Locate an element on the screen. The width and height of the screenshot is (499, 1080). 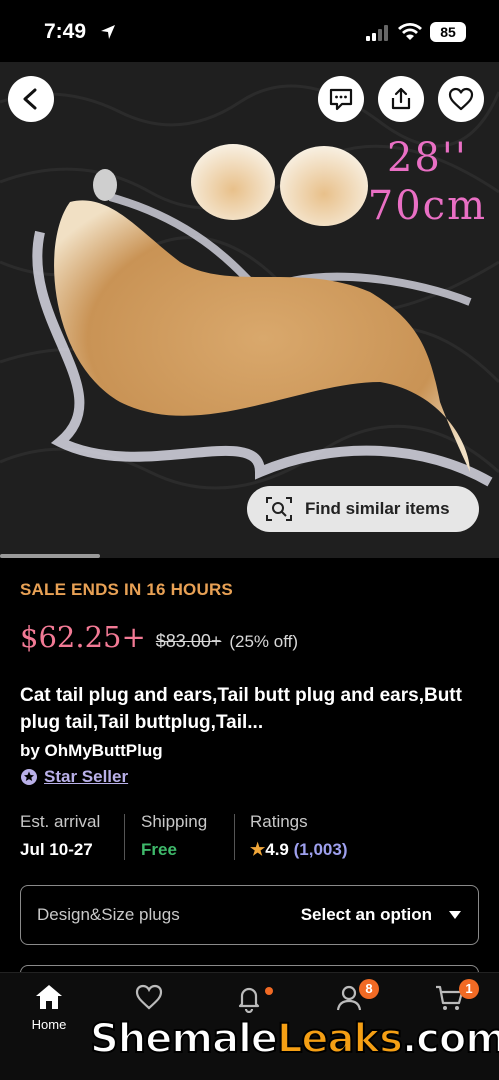
rating-score: 4.9 is located at coordinates (277, 849).